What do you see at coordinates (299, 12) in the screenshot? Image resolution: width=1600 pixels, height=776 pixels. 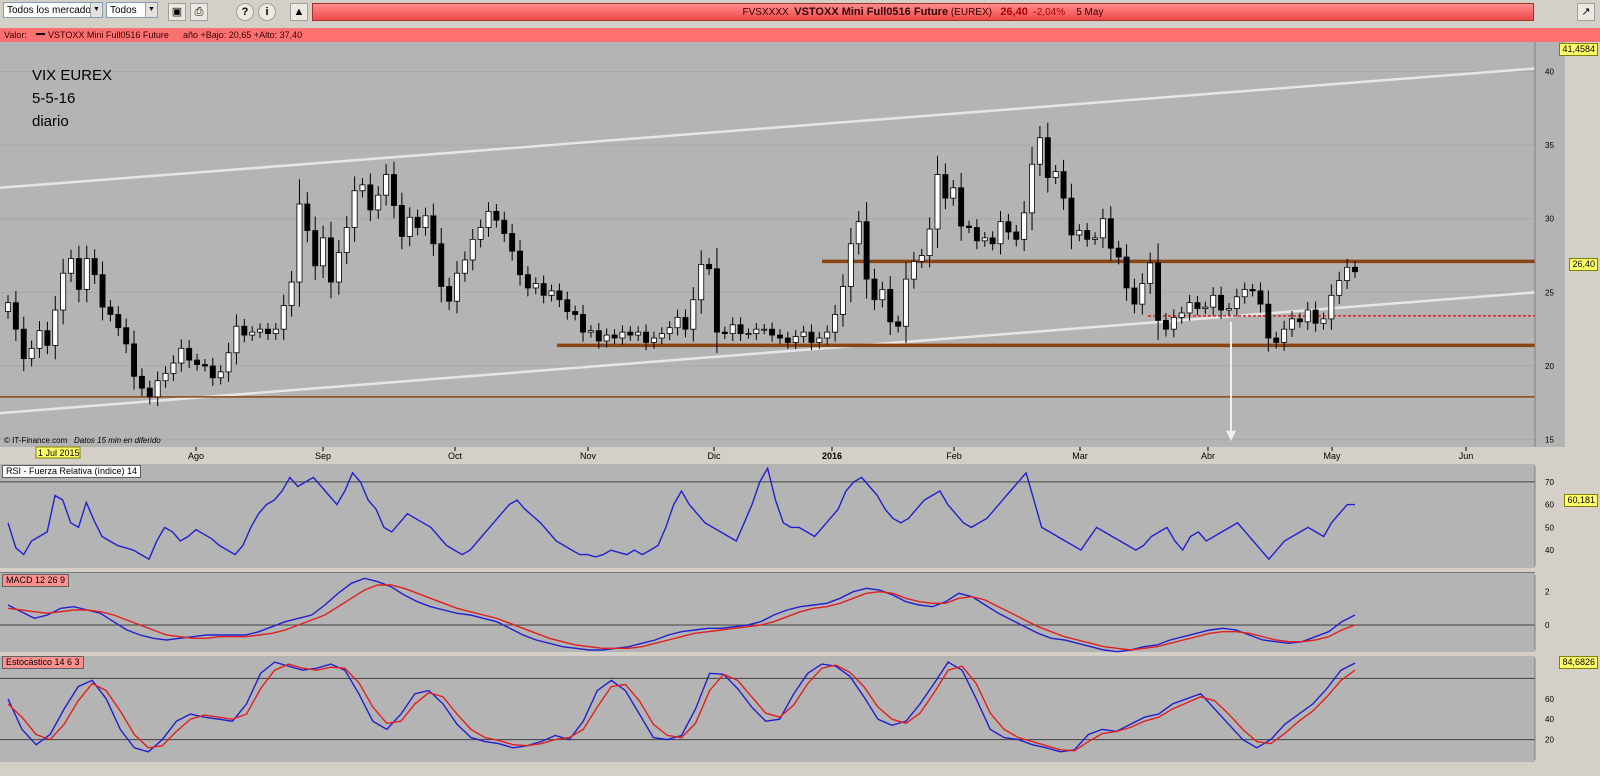 I see `chart-icon: ▲` at bounding box center [299, 12].